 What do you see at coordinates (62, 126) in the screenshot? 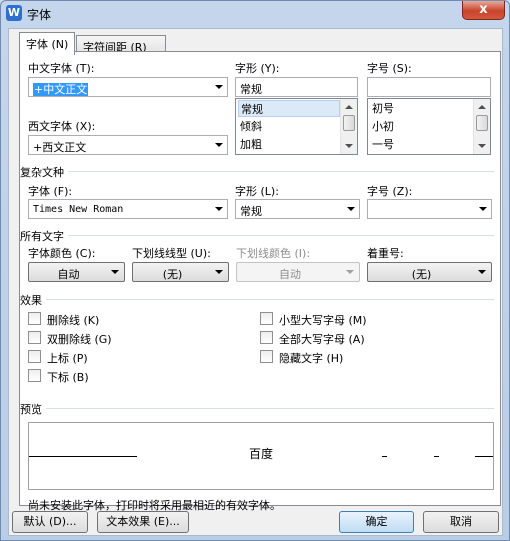
I see `western-font-label: 西文字体 (X):` at bounding box center [62, 126].